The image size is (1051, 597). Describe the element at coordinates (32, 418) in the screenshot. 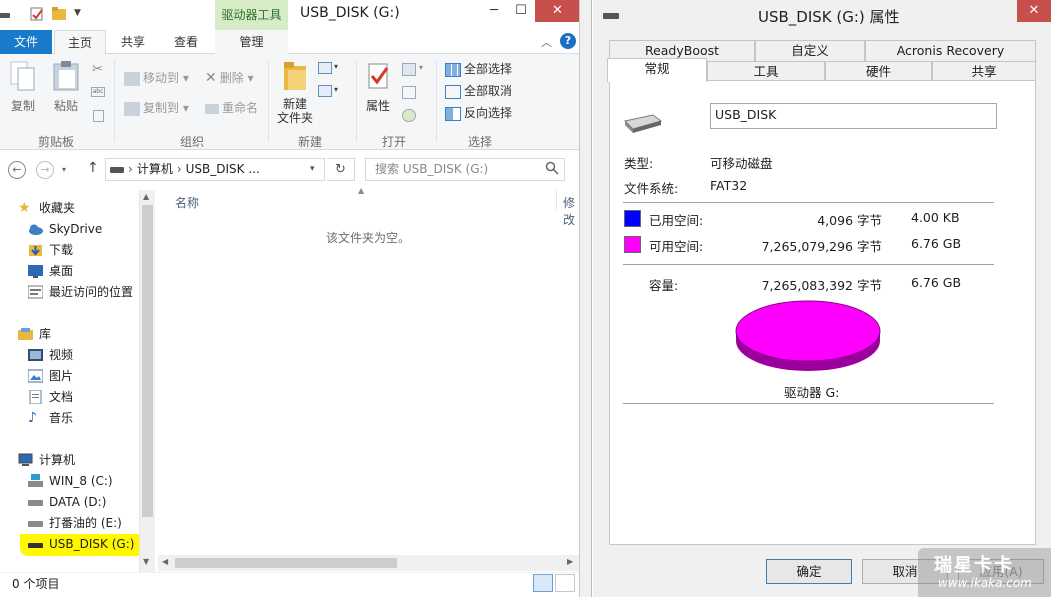

I see `music-icon: ♪` at that location.